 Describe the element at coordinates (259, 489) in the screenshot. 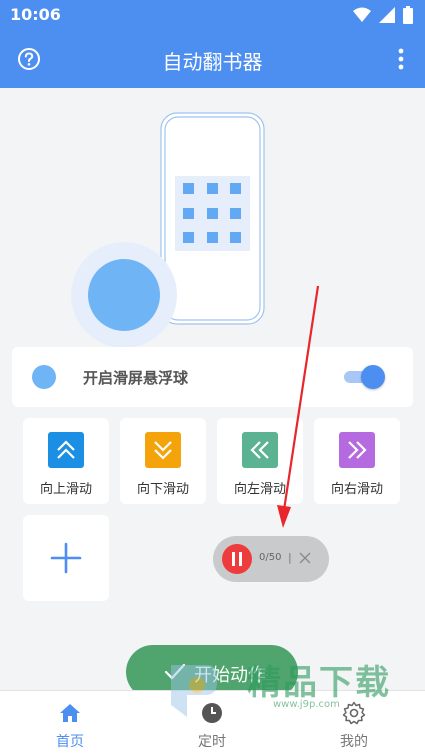

I see `swipe-left-label: 向左滑动` at that location.